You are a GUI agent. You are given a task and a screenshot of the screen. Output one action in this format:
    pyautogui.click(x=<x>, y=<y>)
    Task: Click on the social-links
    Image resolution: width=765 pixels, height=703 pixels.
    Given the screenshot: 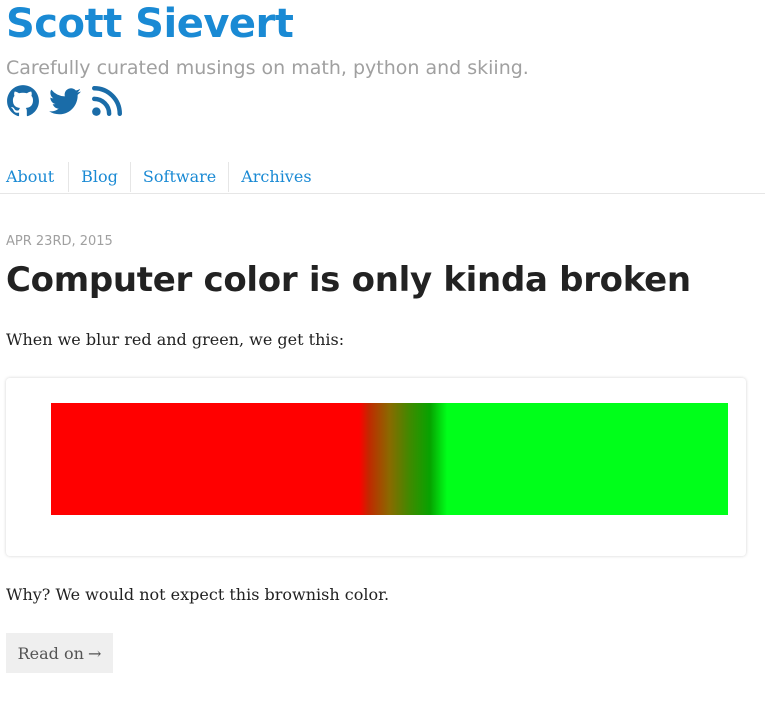 What is the action you would take?
    pyautogui.click(x=65, y=101)
    